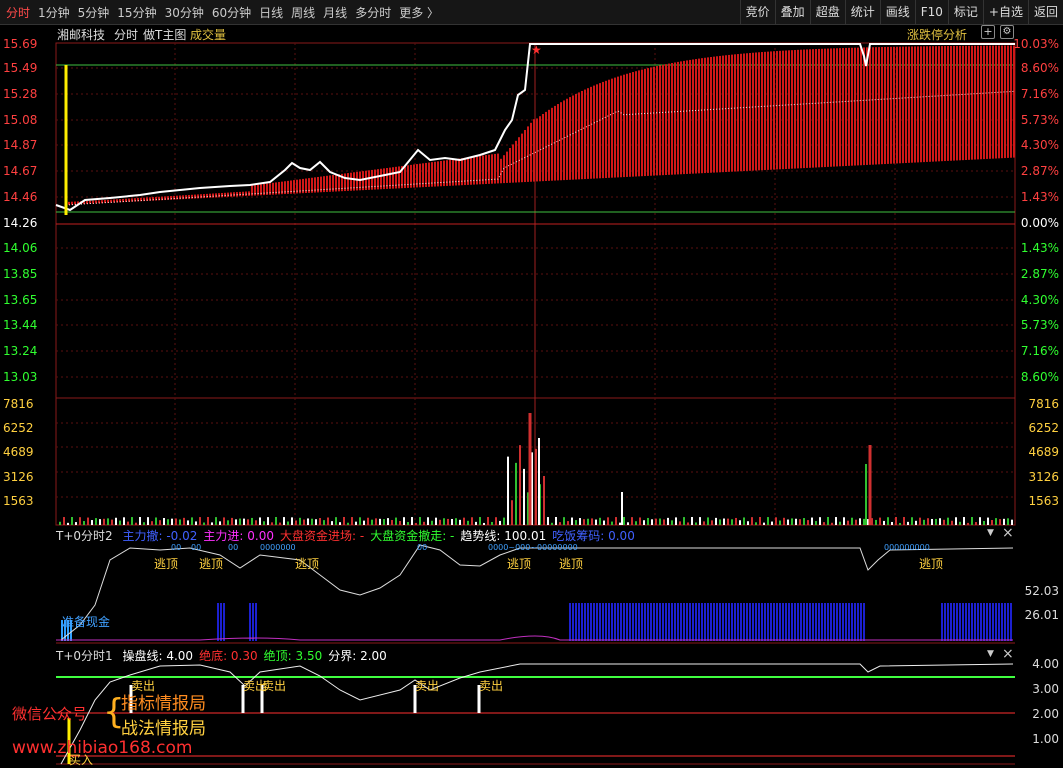  I want to click on indicator2-value: 主力撤: -0.02, so click(160, 536).